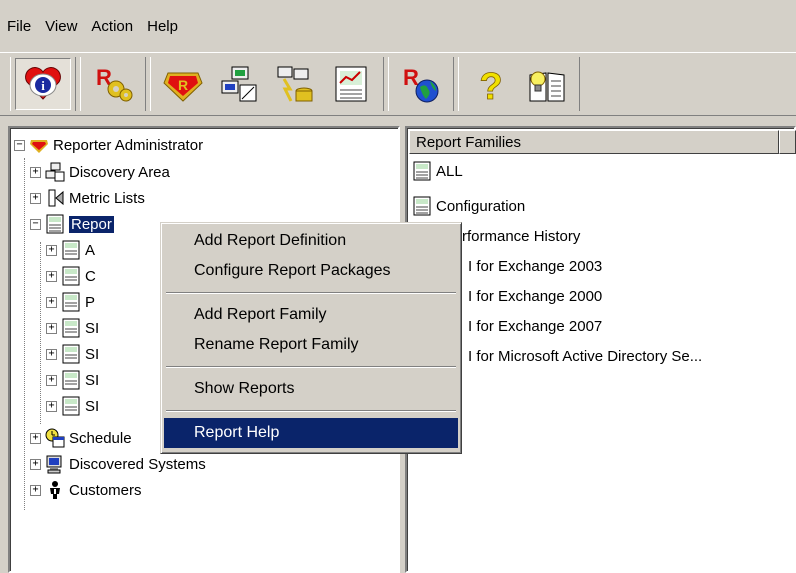 Image resolution: width=796 pixels, height=573 pixels. I want to click on tree-label: Customers, so click(105, 490).